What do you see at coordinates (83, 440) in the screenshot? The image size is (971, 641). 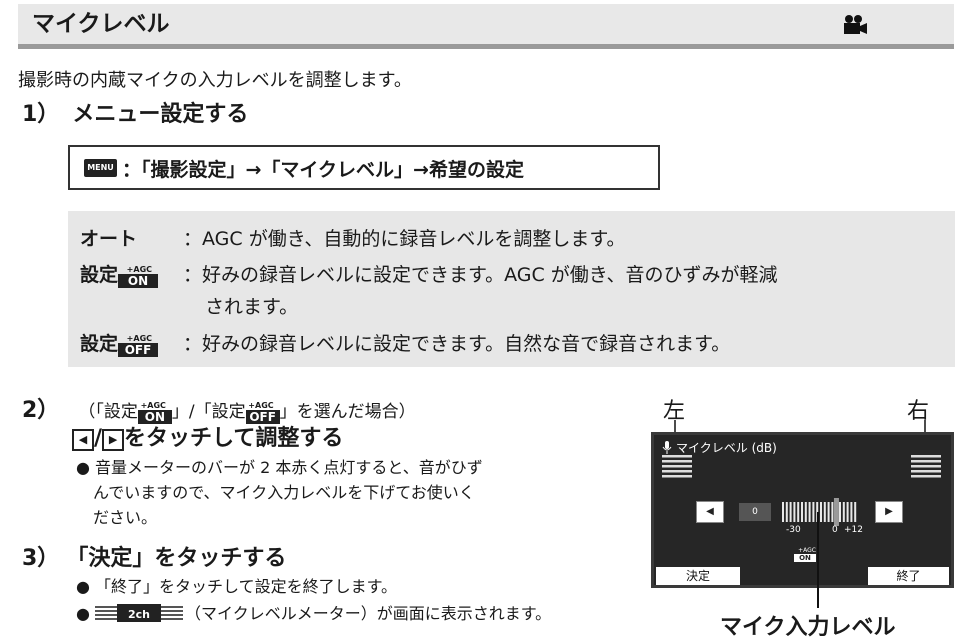 I see `left-arrow-icon: ◀` at bounding box center [83, 440].